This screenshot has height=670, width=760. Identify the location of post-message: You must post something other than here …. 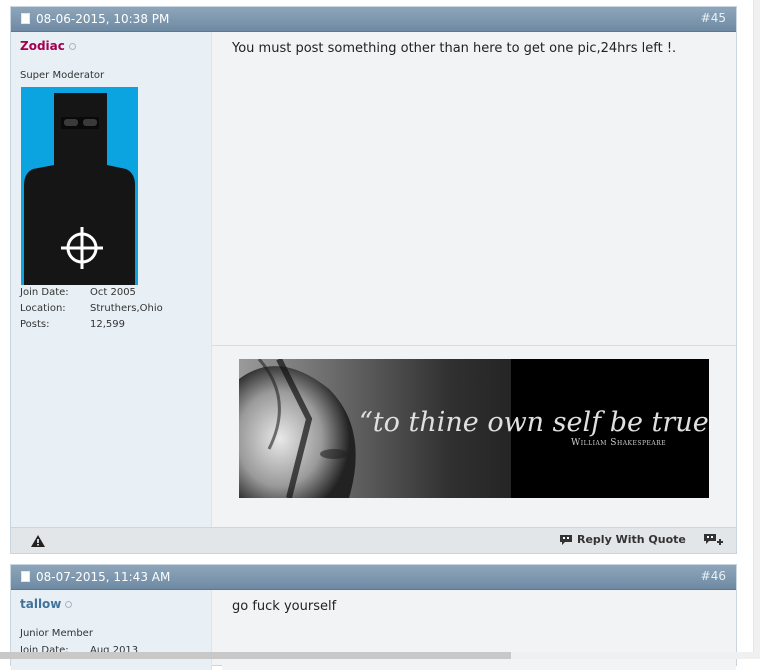
(454, 48).